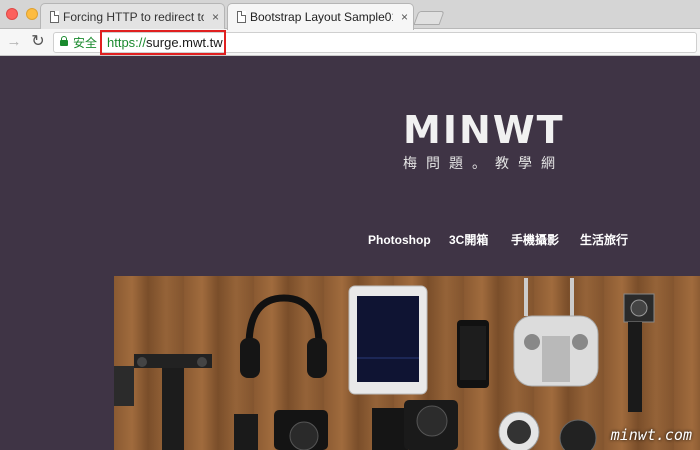 The image size is (700, 450). Describe the element at coordinates (375, 42) in the screenshot. I see `address-bar: 安全 https://surge.mwt.tw` at that location.